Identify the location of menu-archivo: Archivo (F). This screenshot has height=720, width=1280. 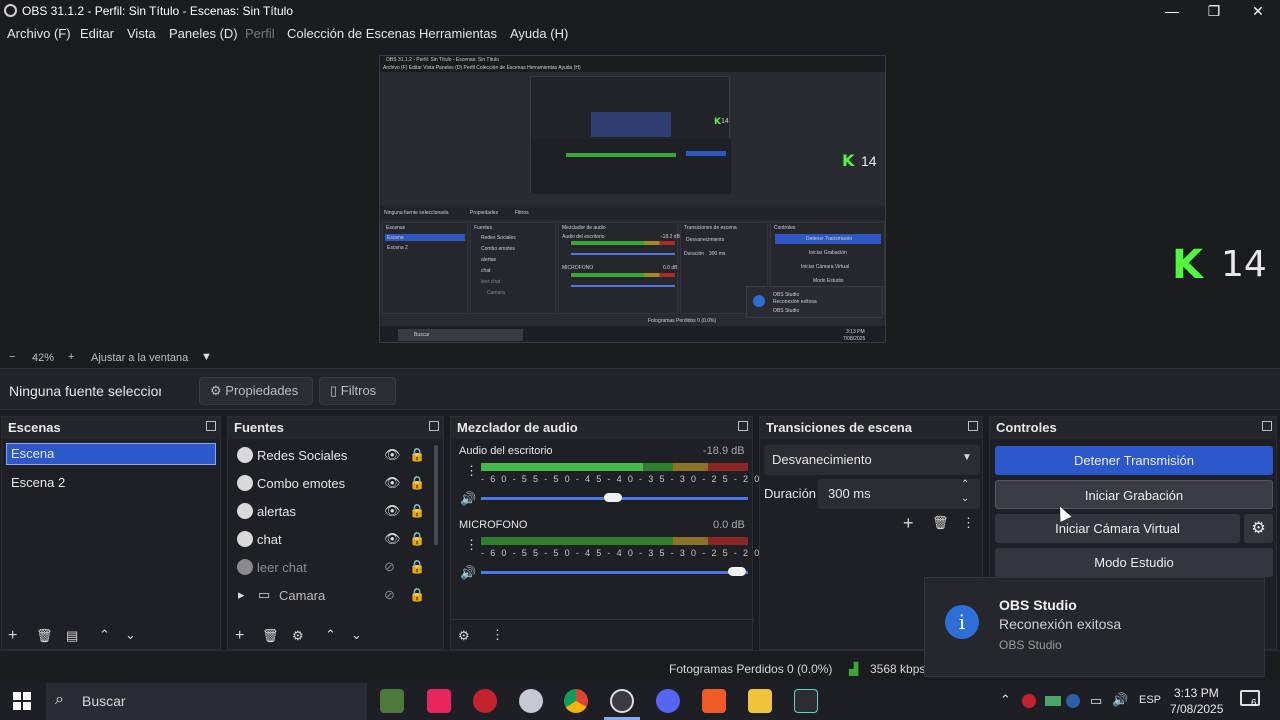
(39, 33).